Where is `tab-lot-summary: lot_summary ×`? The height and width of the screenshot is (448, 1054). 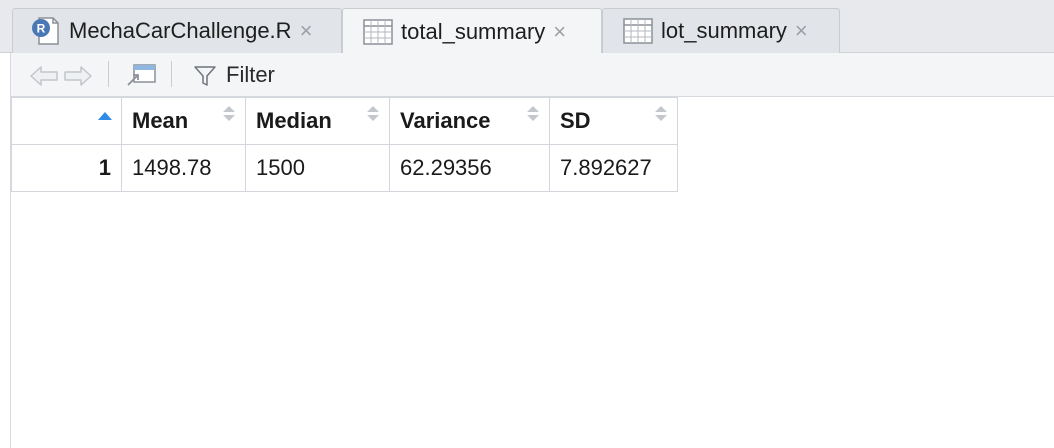
tab-lot-summary: lot_summary × is located at coordinates (721, 30).